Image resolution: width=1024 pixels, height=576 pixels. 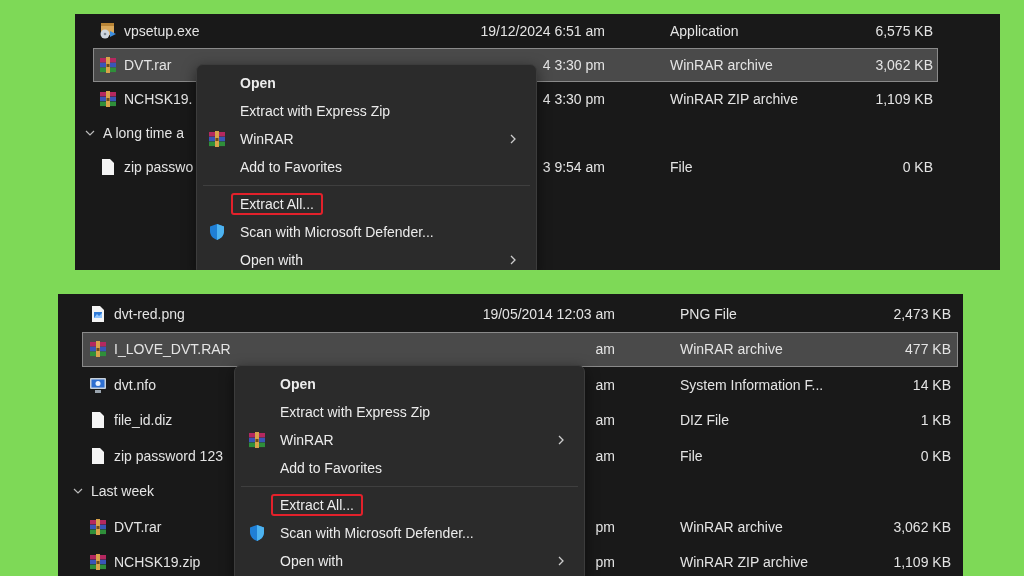 What do you see at coordinates (573, 167) in the screenshot?
I see `date-modified: 3 9:54 am` at bounding box center [573, 167].